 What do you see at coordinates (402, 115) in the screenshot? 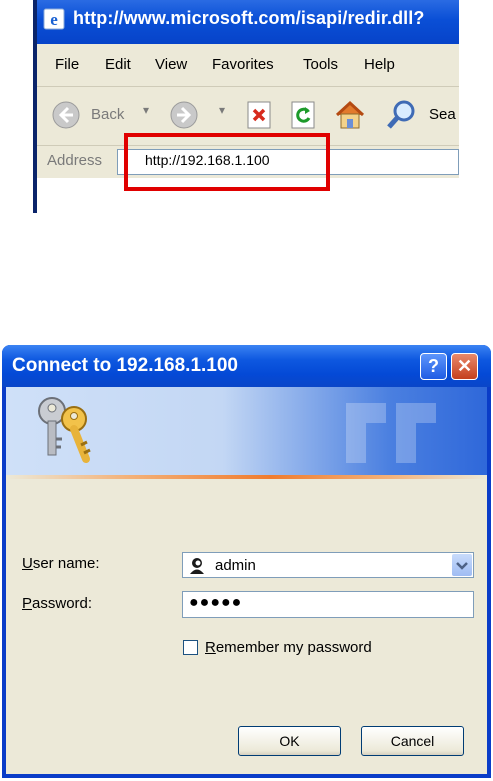
I see `search-icon` at bounding box center [402, 115].